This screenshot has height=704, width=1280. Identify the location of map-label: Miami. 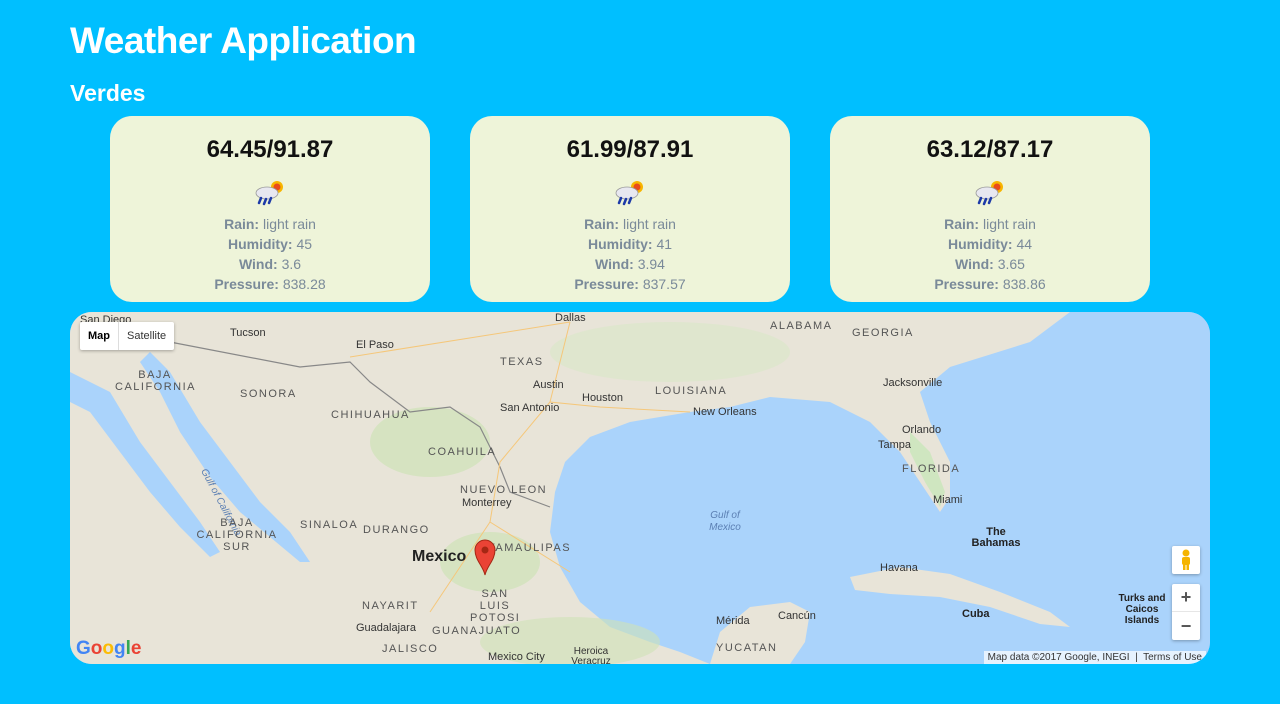
(948, 500).